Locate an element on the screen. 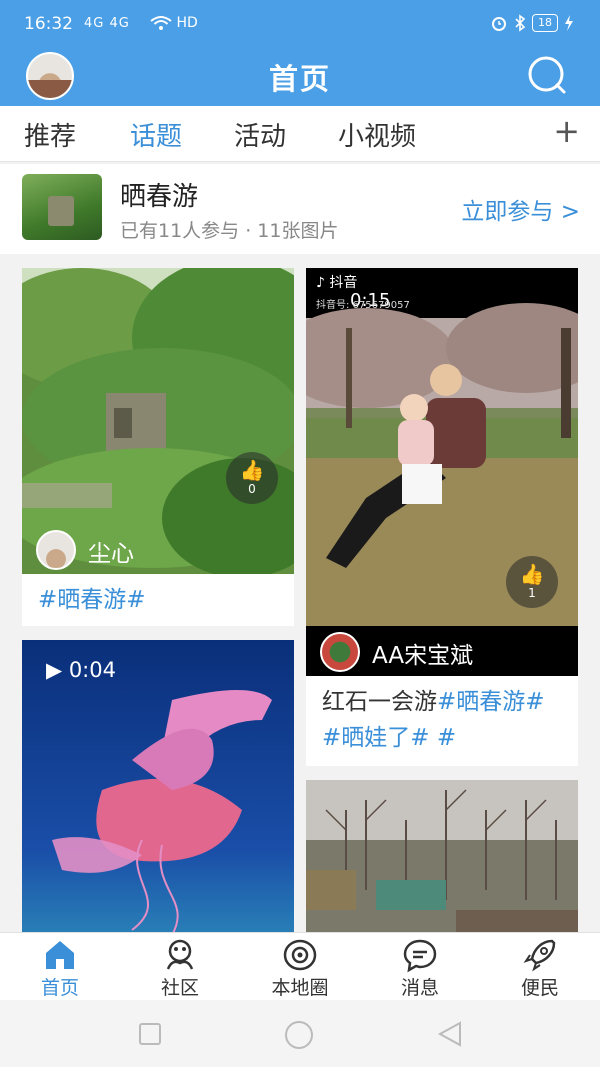 The height and width of the screenshot is (1067, 600). search-icon is located at coordinates (547, 75).